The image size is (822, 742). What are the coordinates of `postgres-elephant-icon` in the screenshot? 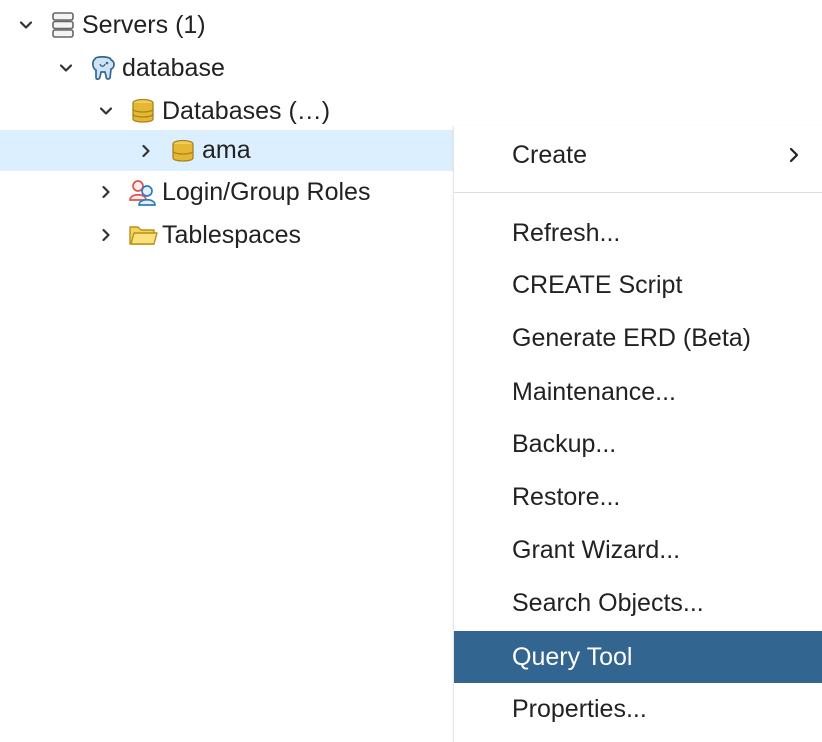 It's located at (103, 68).